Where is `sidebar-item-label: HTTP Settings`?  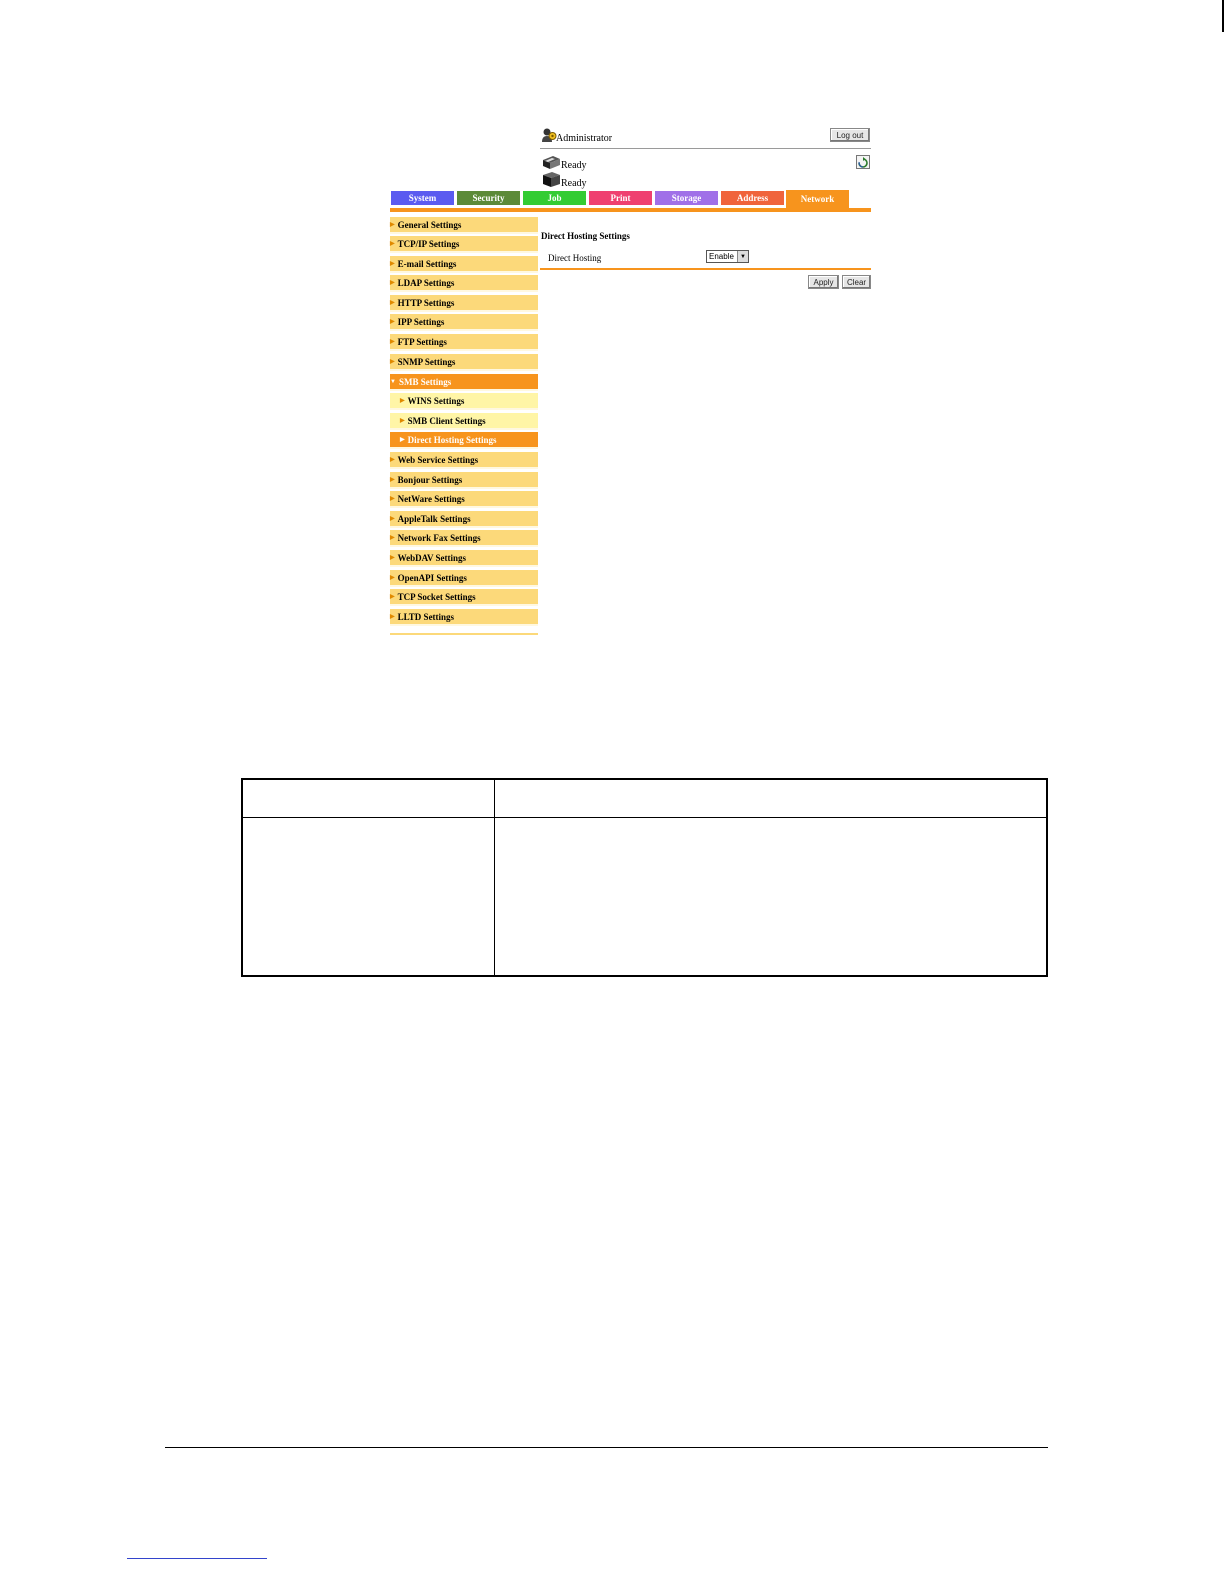 sidebar-item-label: HTTP Settings is located at coordinates (426, 302).